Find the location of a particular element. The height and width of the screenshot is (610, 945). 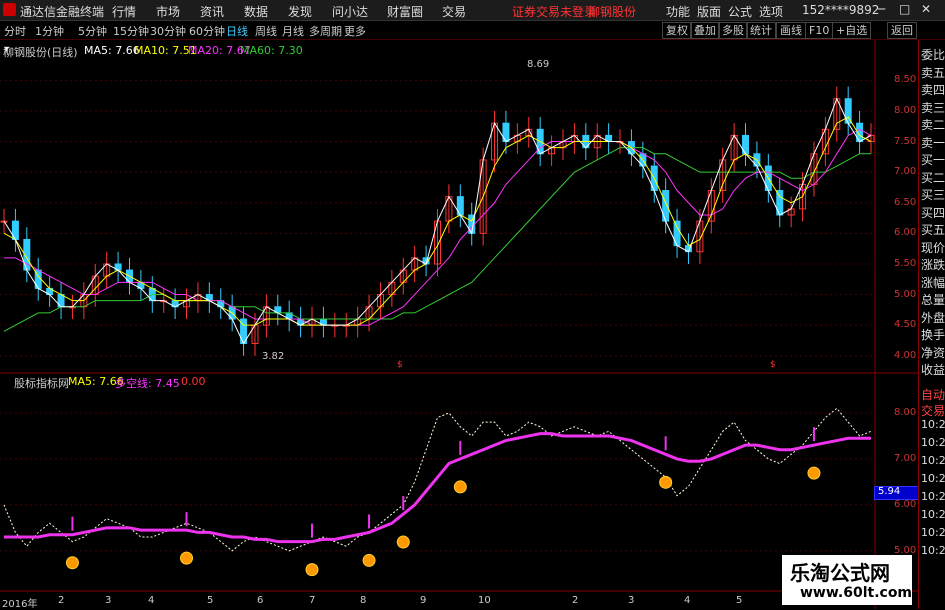

period-1min: 1分钟 is located at coordinates (49, 31).